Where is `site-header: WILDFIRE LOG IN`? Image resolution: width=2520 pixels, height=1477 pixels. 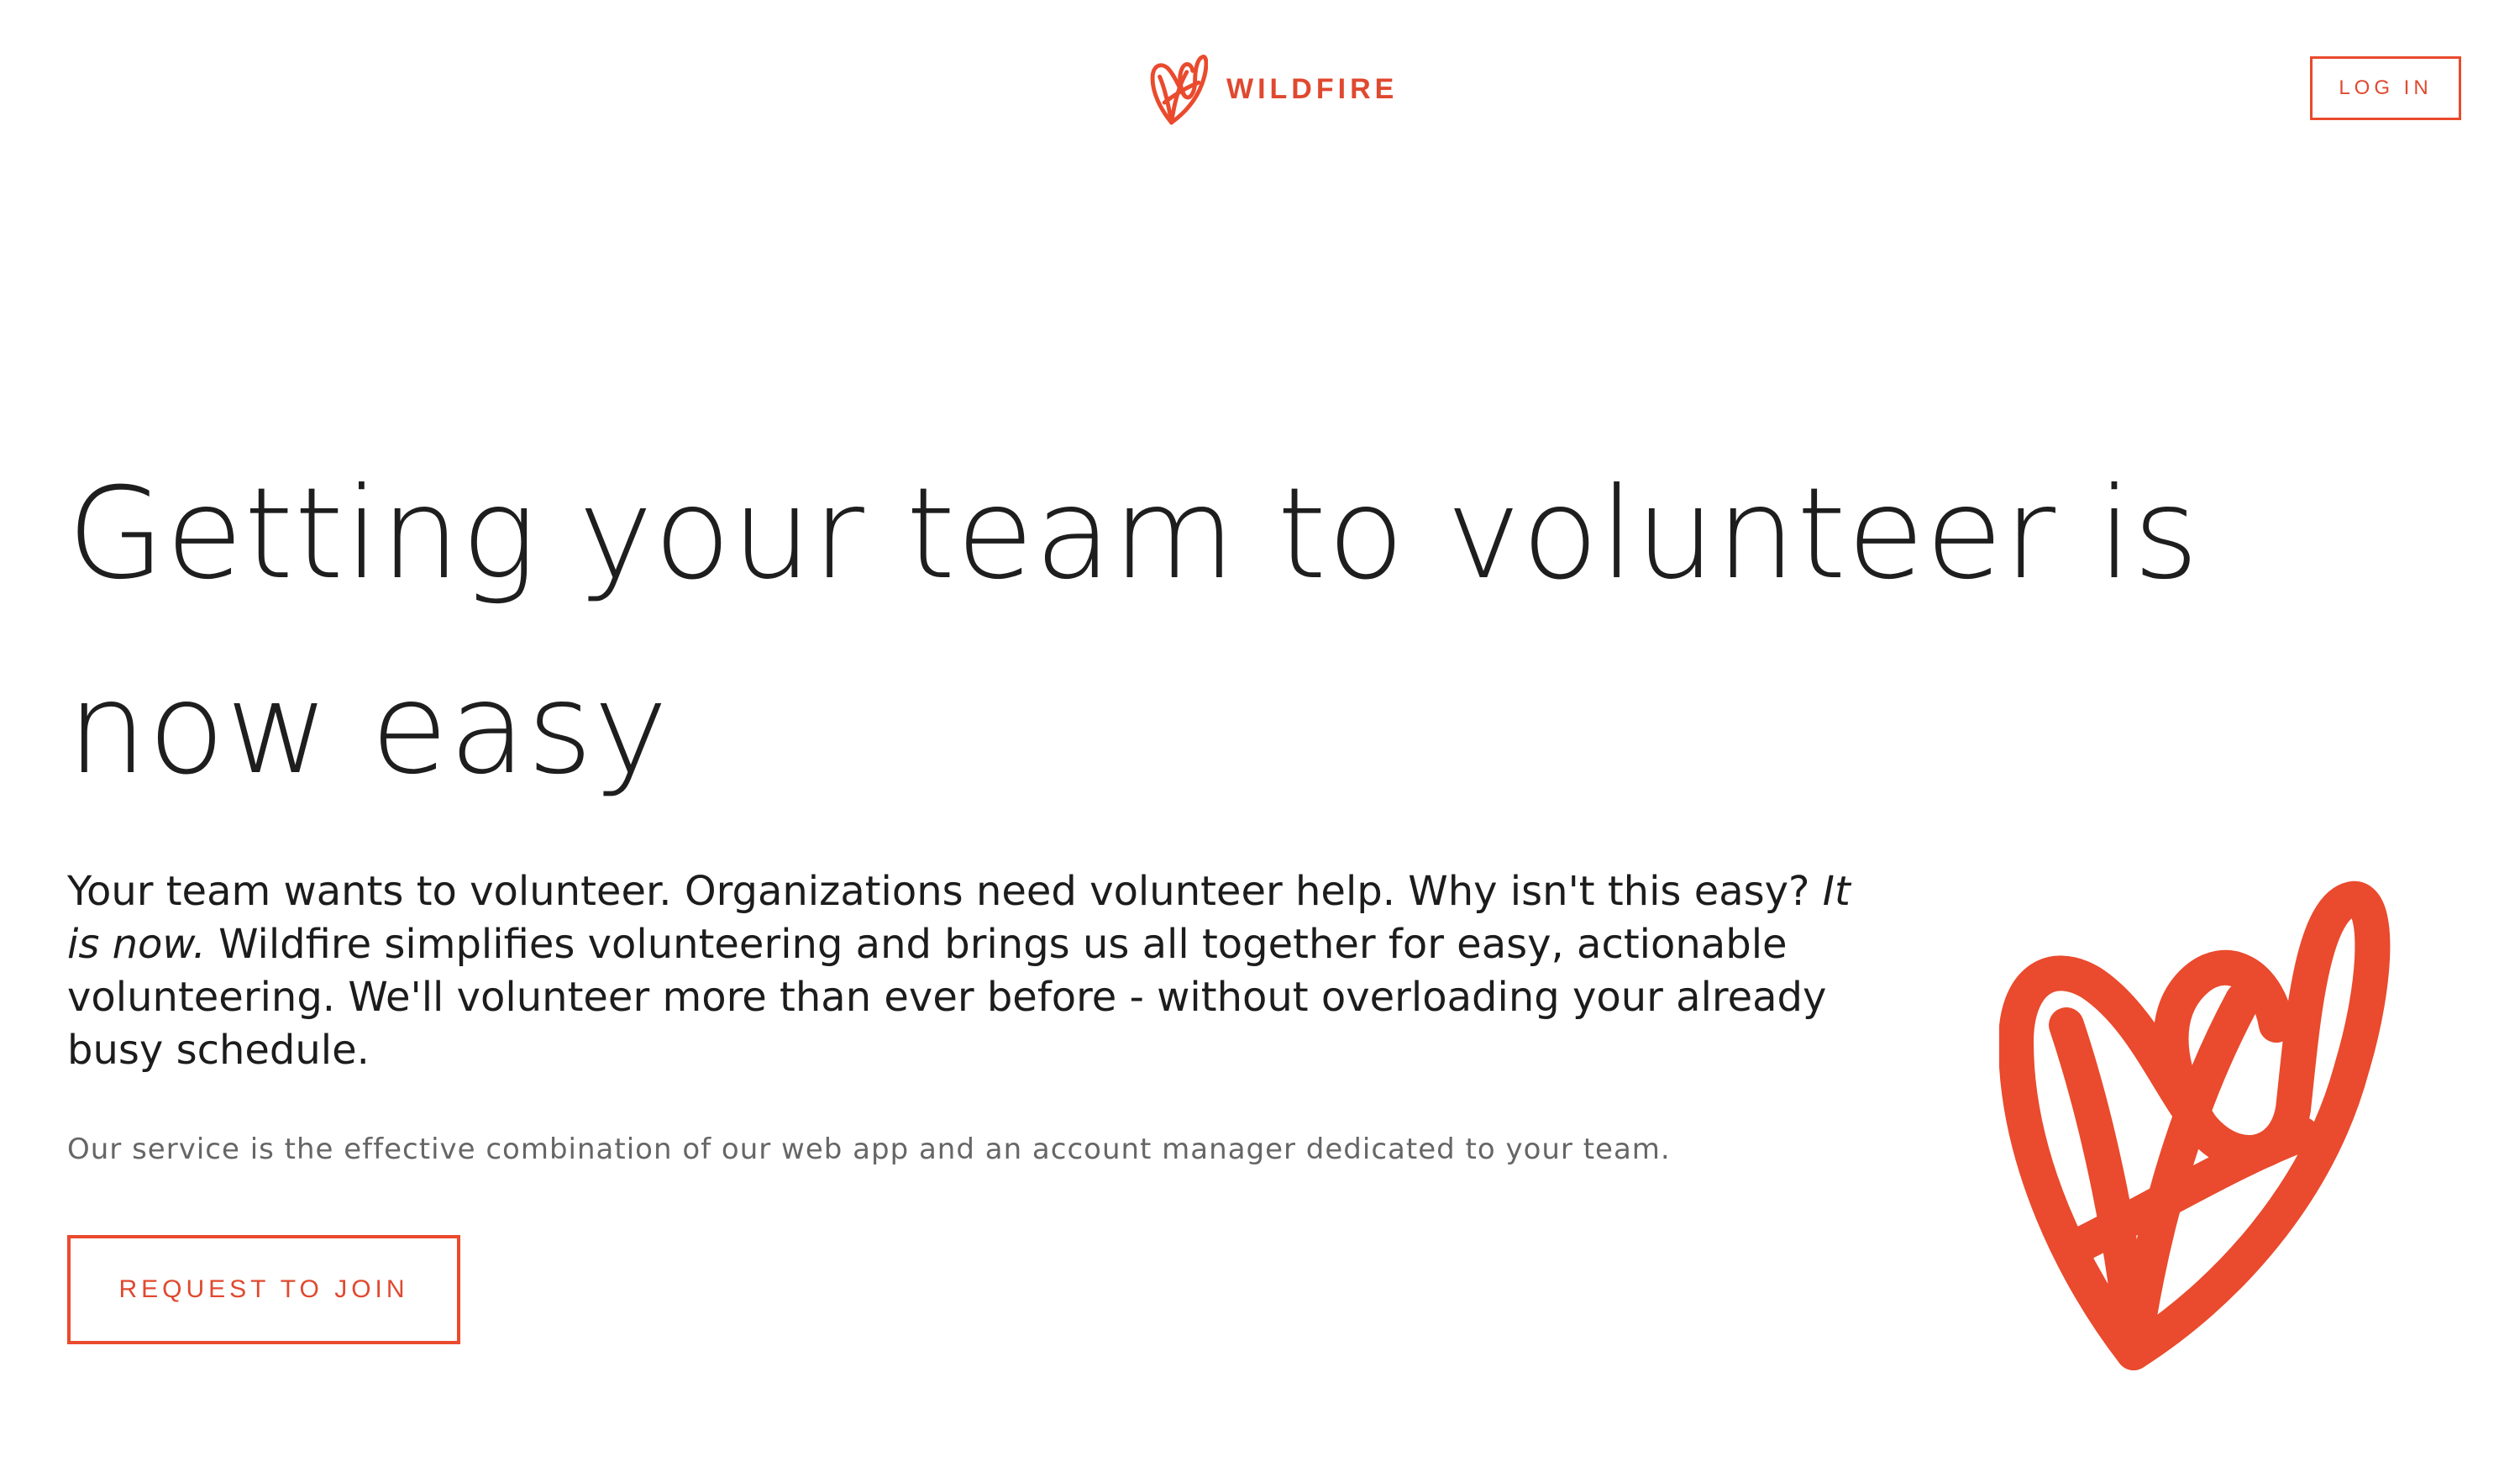
site-header: WILDFIRE LOG IN is located at coordinates (1260, 93).